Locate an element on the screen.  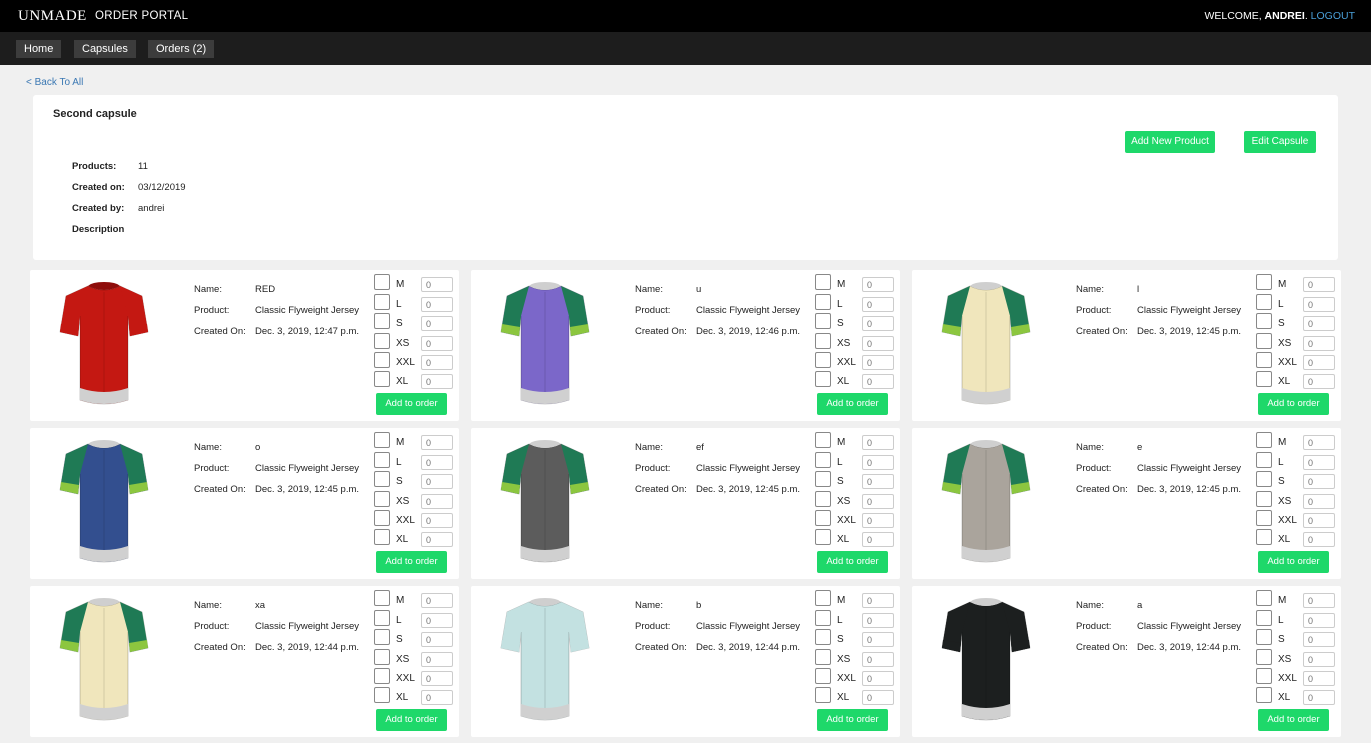
logout-link: LOGOUT is located at coordinates (1333, 16).